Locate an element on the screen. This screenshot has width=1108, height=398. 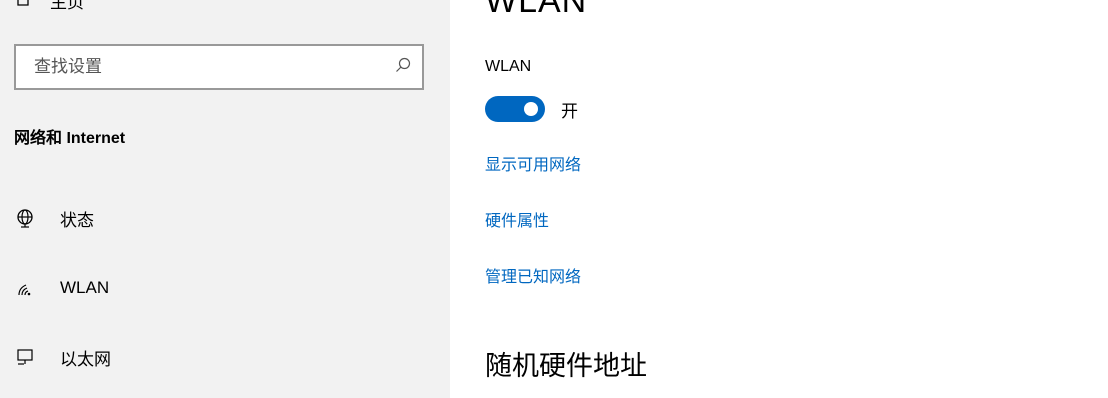
sidebar-item-label: 以太网 is located at coordinates (85, 359).